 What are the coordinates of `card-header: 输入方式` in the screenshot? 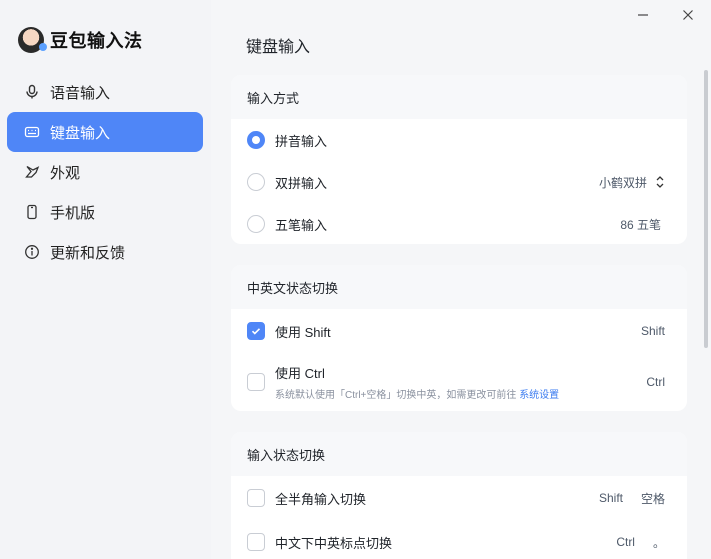 It's located at (459, 97).